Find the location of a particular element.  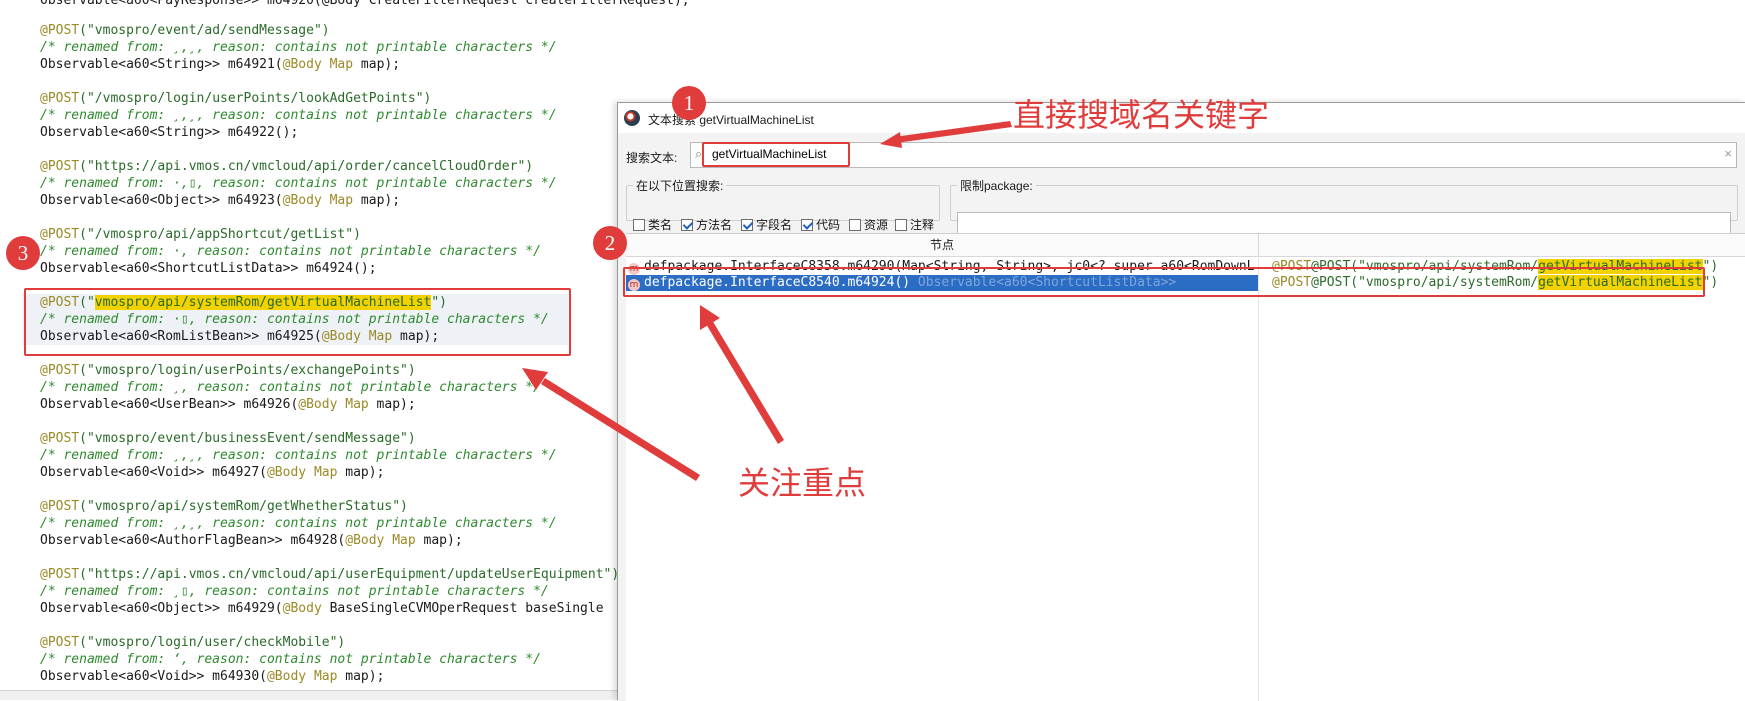

column-header-node: 节点 is located at coordinates (942, 245).